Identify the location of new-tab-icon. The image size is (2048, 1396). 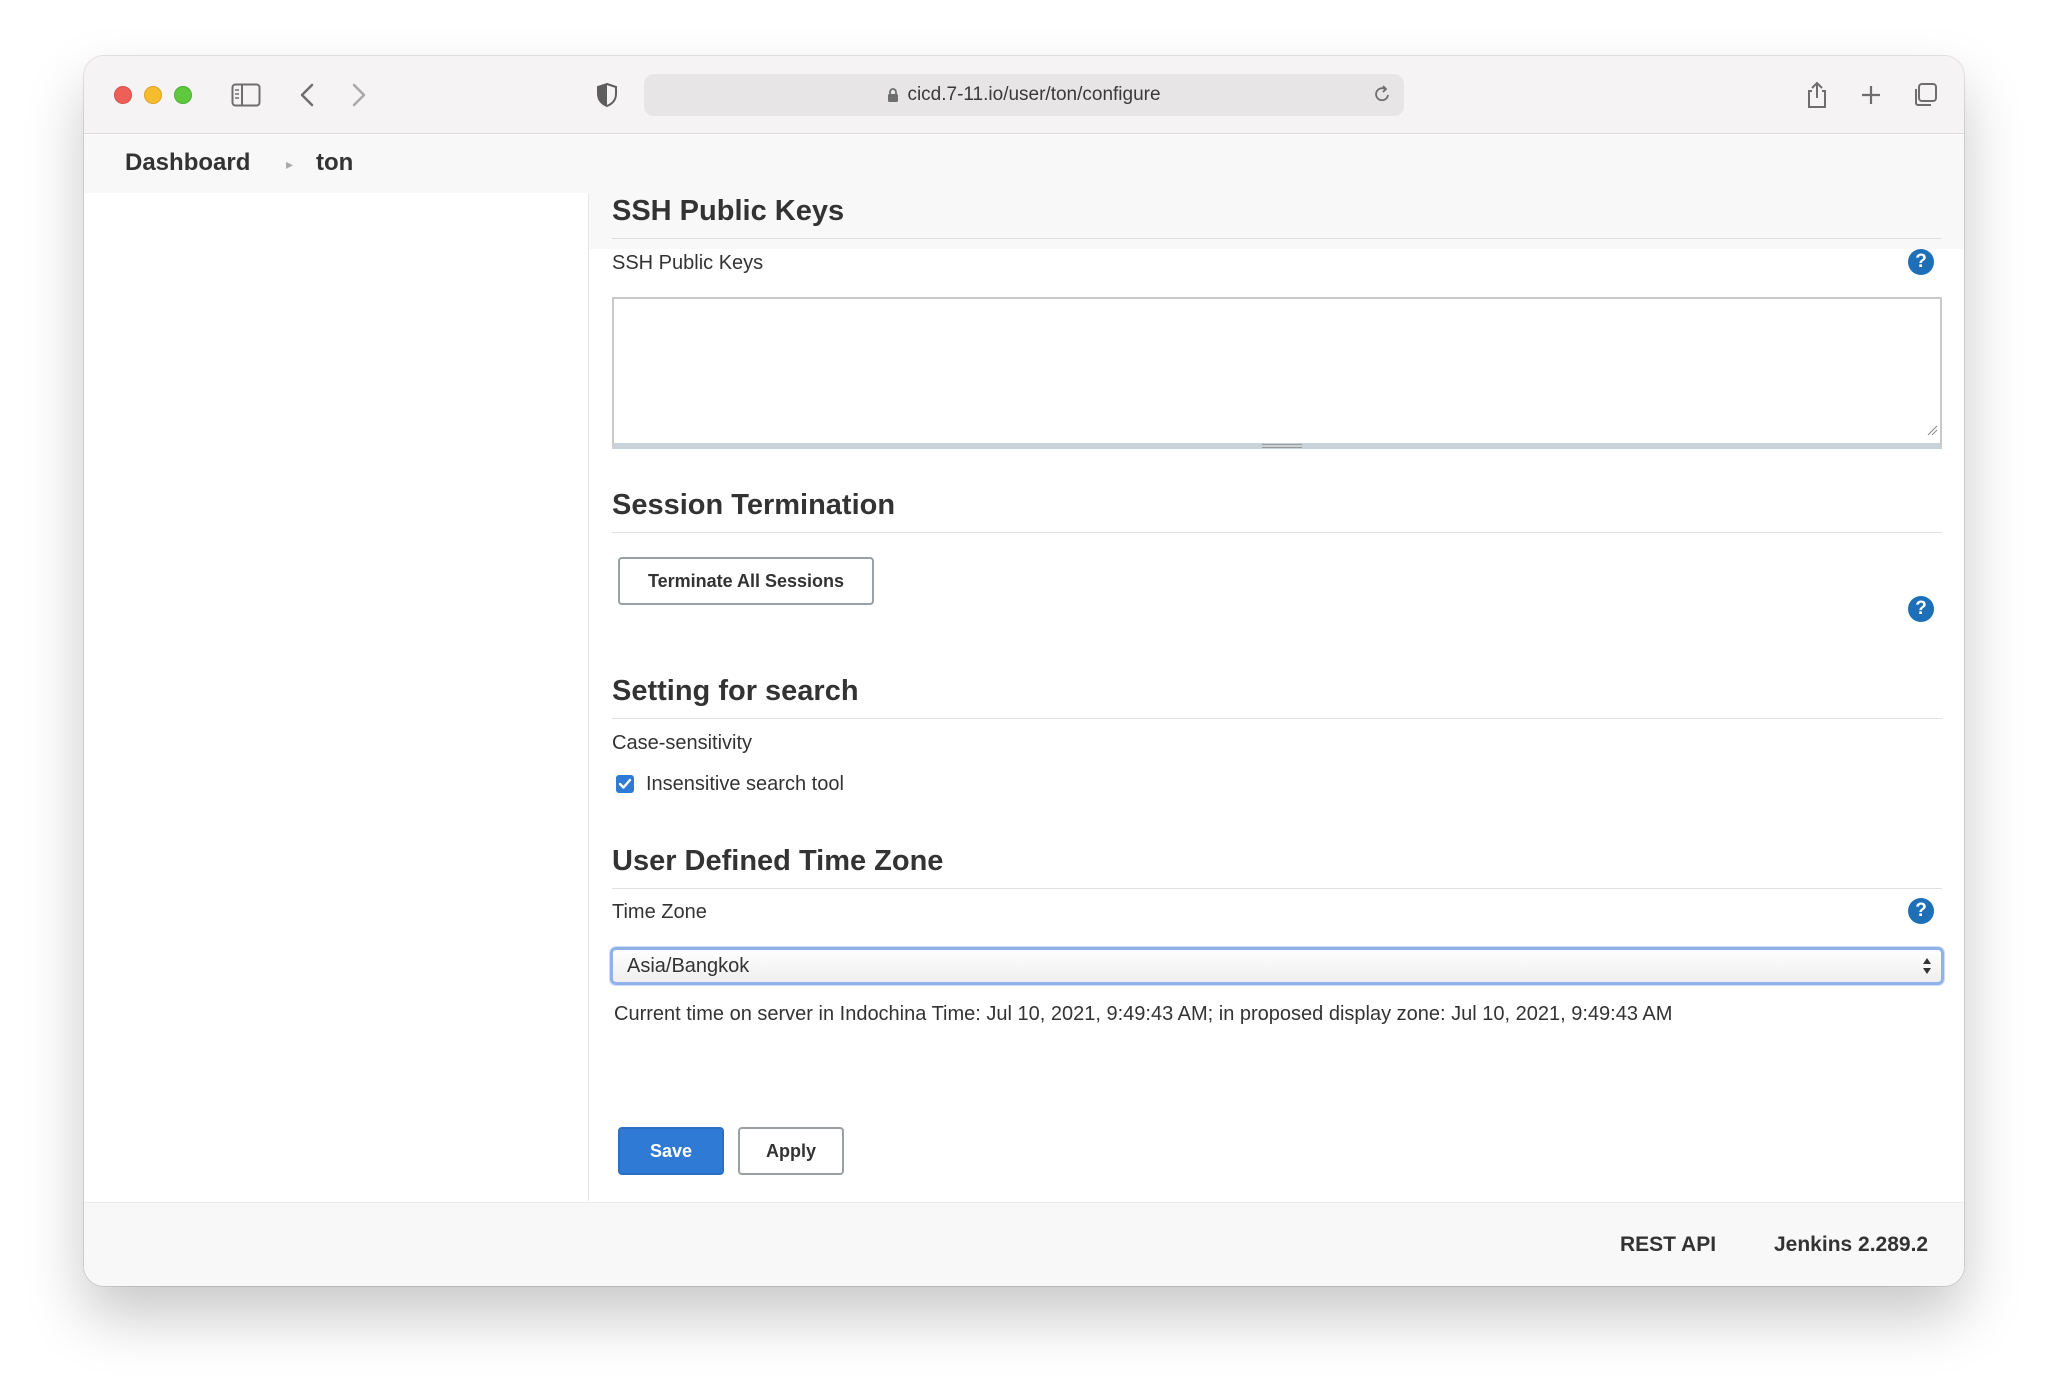
(1871, 95).